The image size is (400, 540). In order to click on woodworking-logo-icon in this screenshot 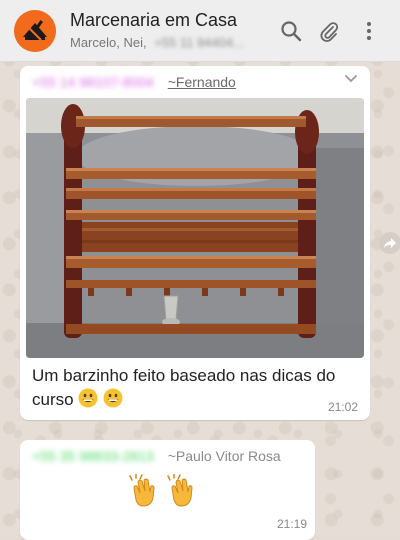, I will do `click(35, 31)`.